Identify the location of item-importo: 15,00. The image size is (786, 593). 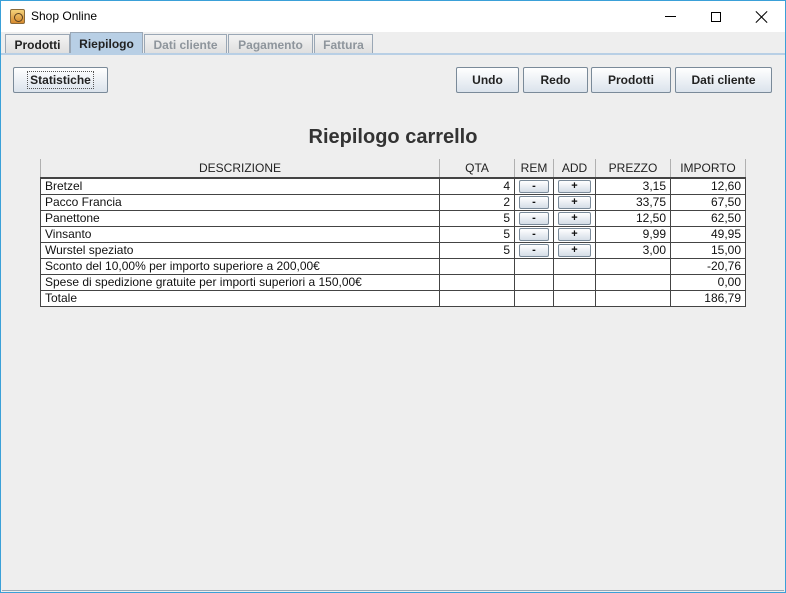
(708, 250).